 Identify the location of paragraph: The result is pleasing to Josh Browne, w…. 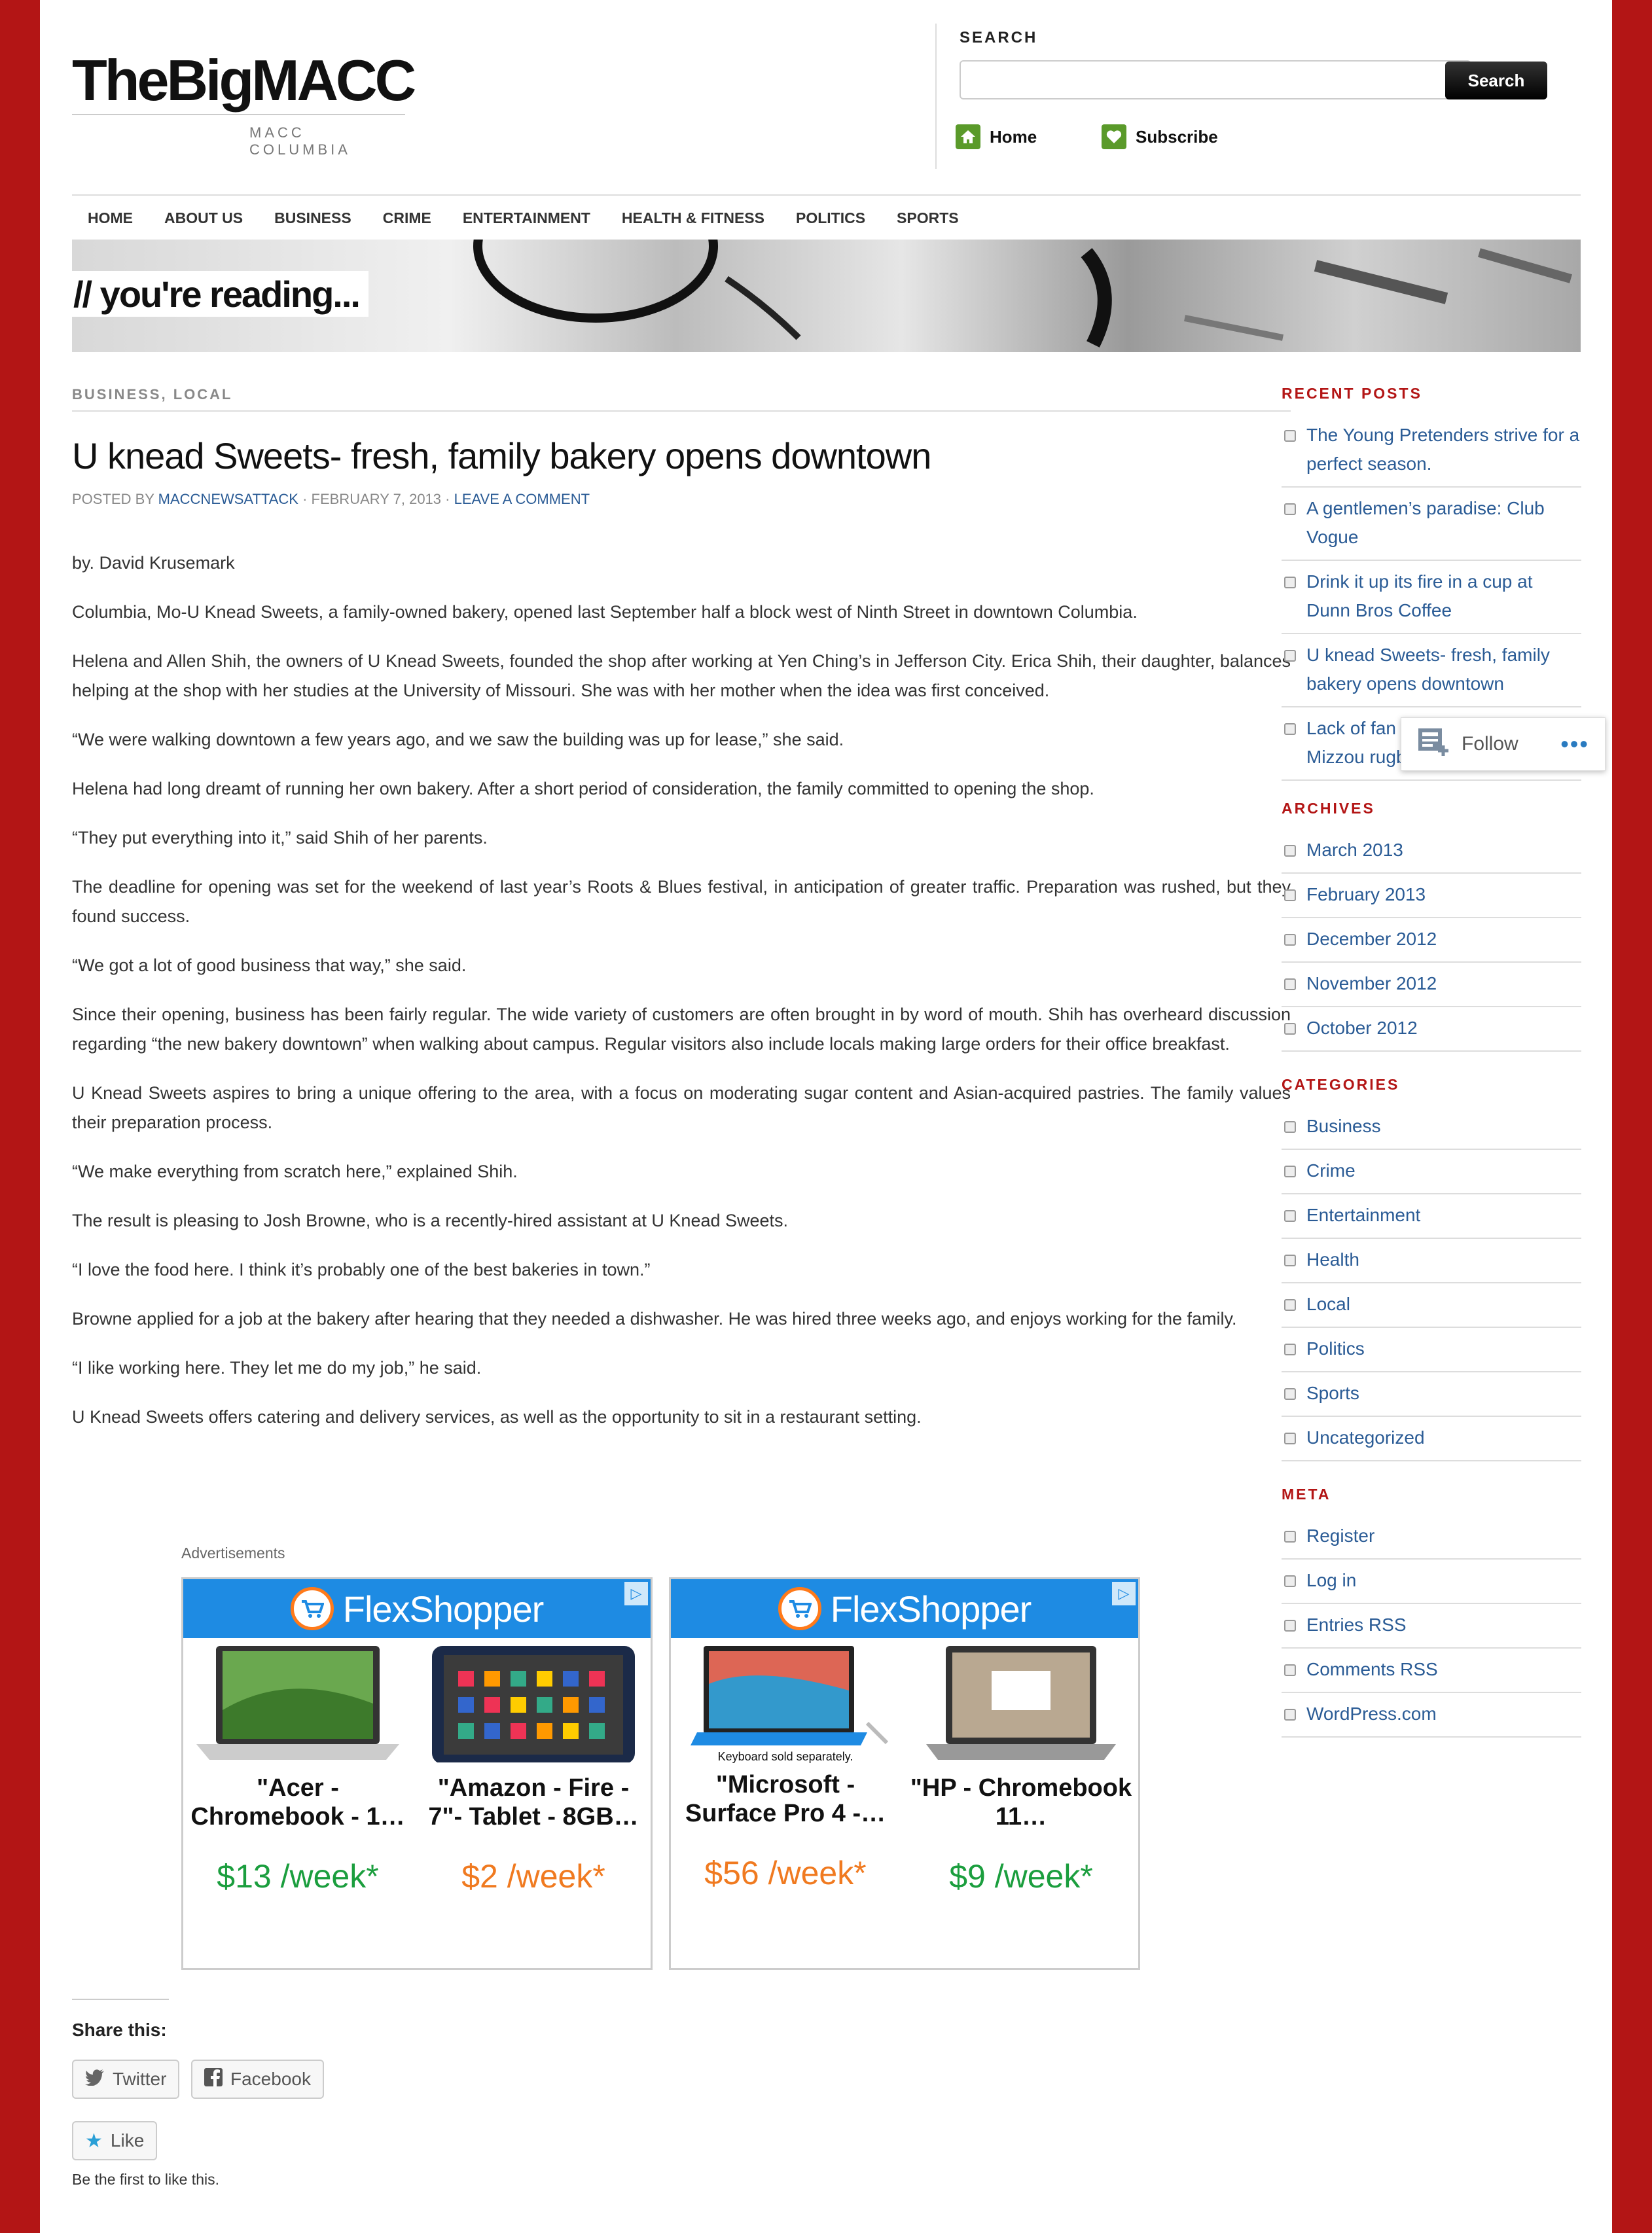
(430, 1220).